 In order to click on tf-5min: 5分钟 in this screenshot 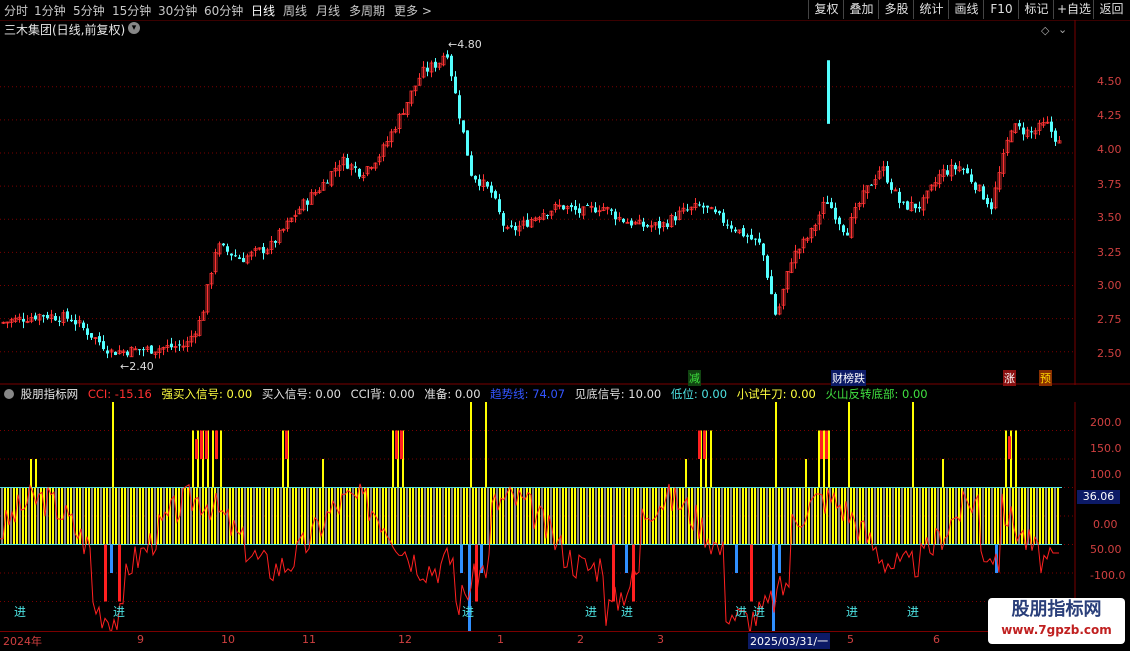, I will do `click(89, 10)`.